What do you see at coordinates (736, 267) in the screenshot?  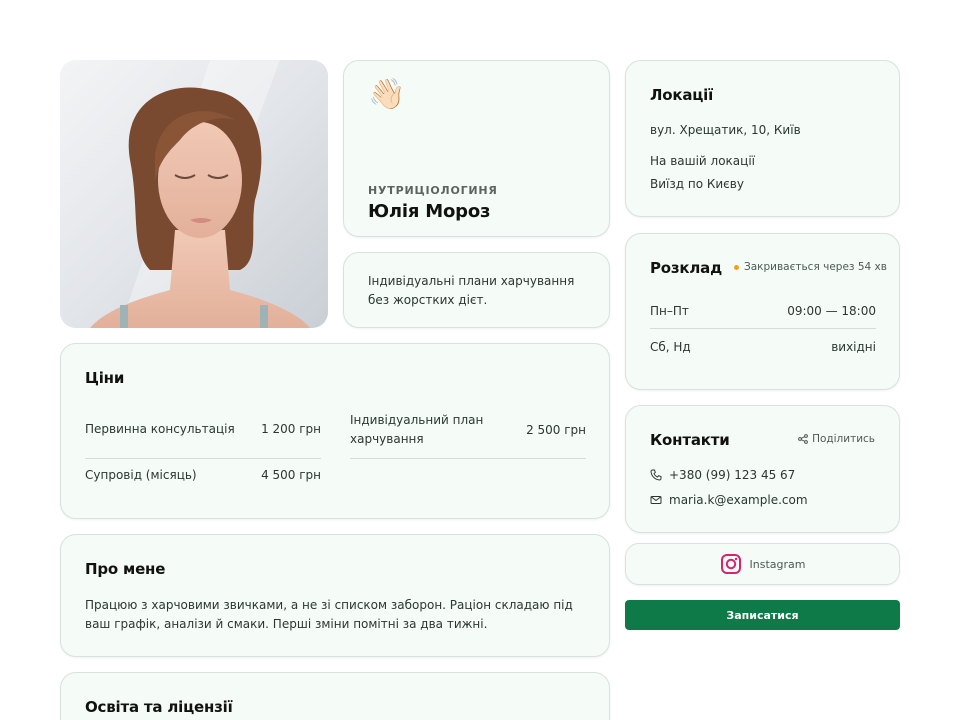 I see `status-dot-icon` at bounding box center [736, 267].